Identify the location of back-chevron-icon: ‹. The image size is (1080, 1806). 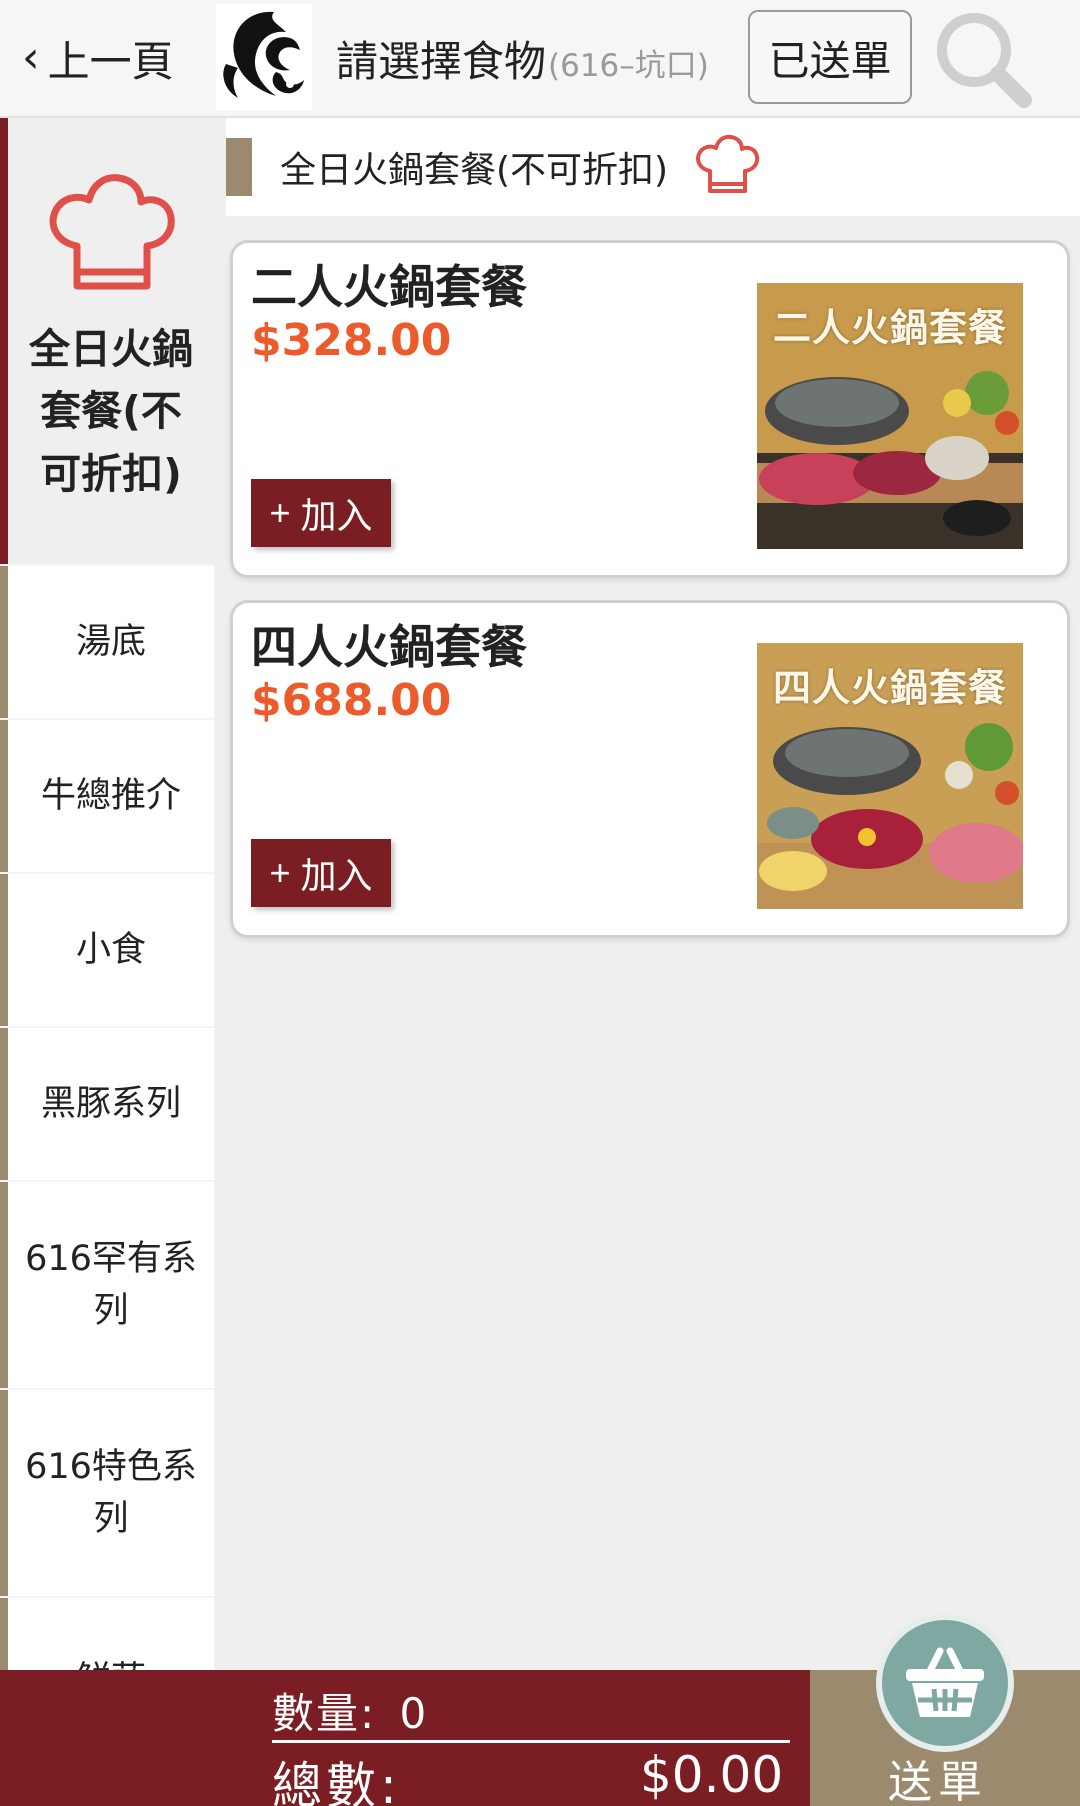
(31, 57).